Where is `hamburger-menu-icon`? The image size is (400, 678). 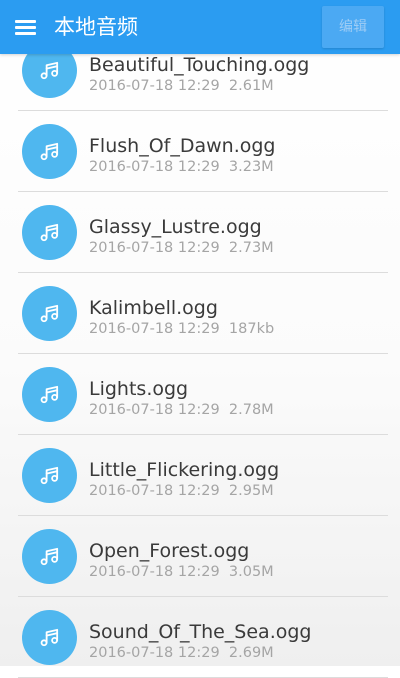
hamburger-menu-icon is located at coordinates (25, 28).